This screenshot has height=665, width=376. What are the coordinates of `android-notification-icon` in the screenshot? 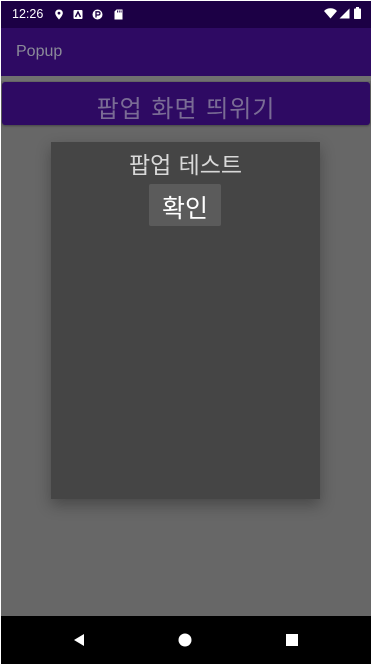 It's located at (78, 14).